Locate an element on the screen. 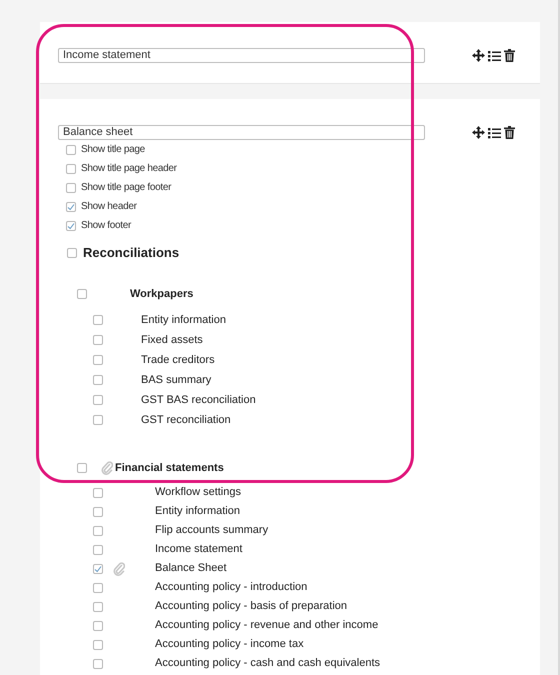 This screenshot has width=560, height=675. subgroup-heading: Financial statements is located at coordinates (169, 468).